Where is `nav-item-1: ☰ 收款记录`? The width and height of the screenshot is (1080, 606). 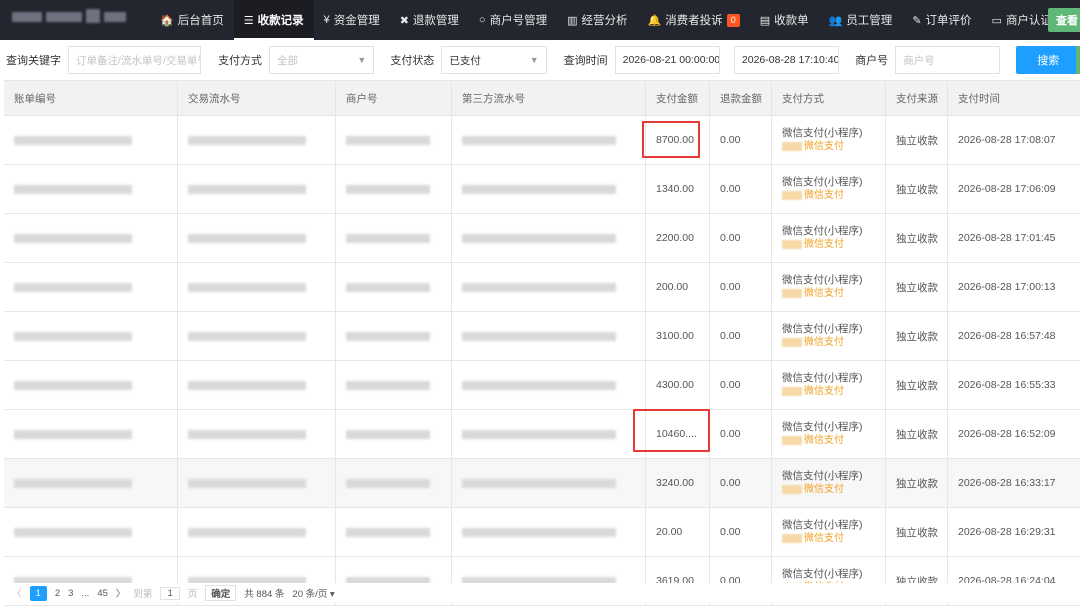 nav-item-1: ☰ 收款记录 is located at coordinates (273, 20).